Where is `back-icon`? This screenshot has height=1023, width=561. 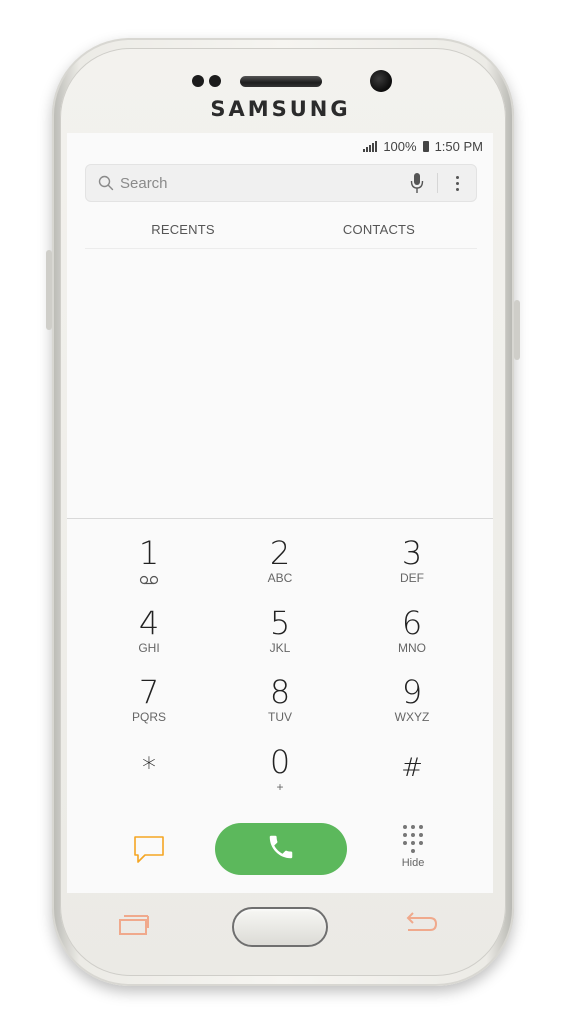
back-icon is located at coordinates (421, 924).